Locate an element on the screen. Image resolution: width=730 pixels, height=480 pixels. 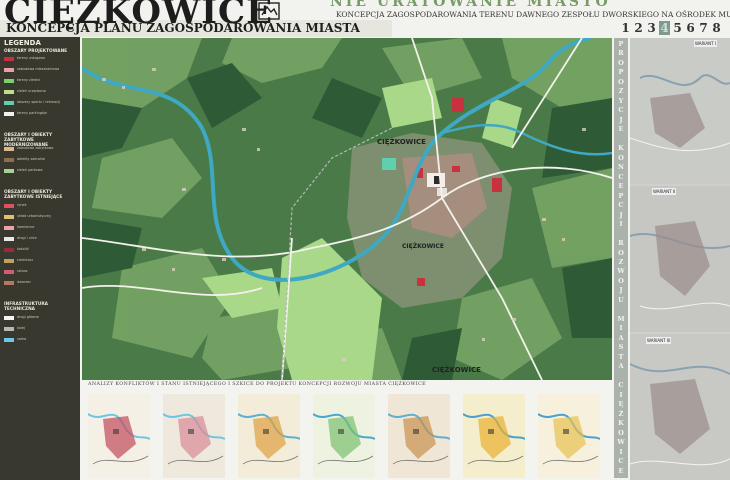
legend-row: zieleń urządzona is located at coordinates (40, 92).